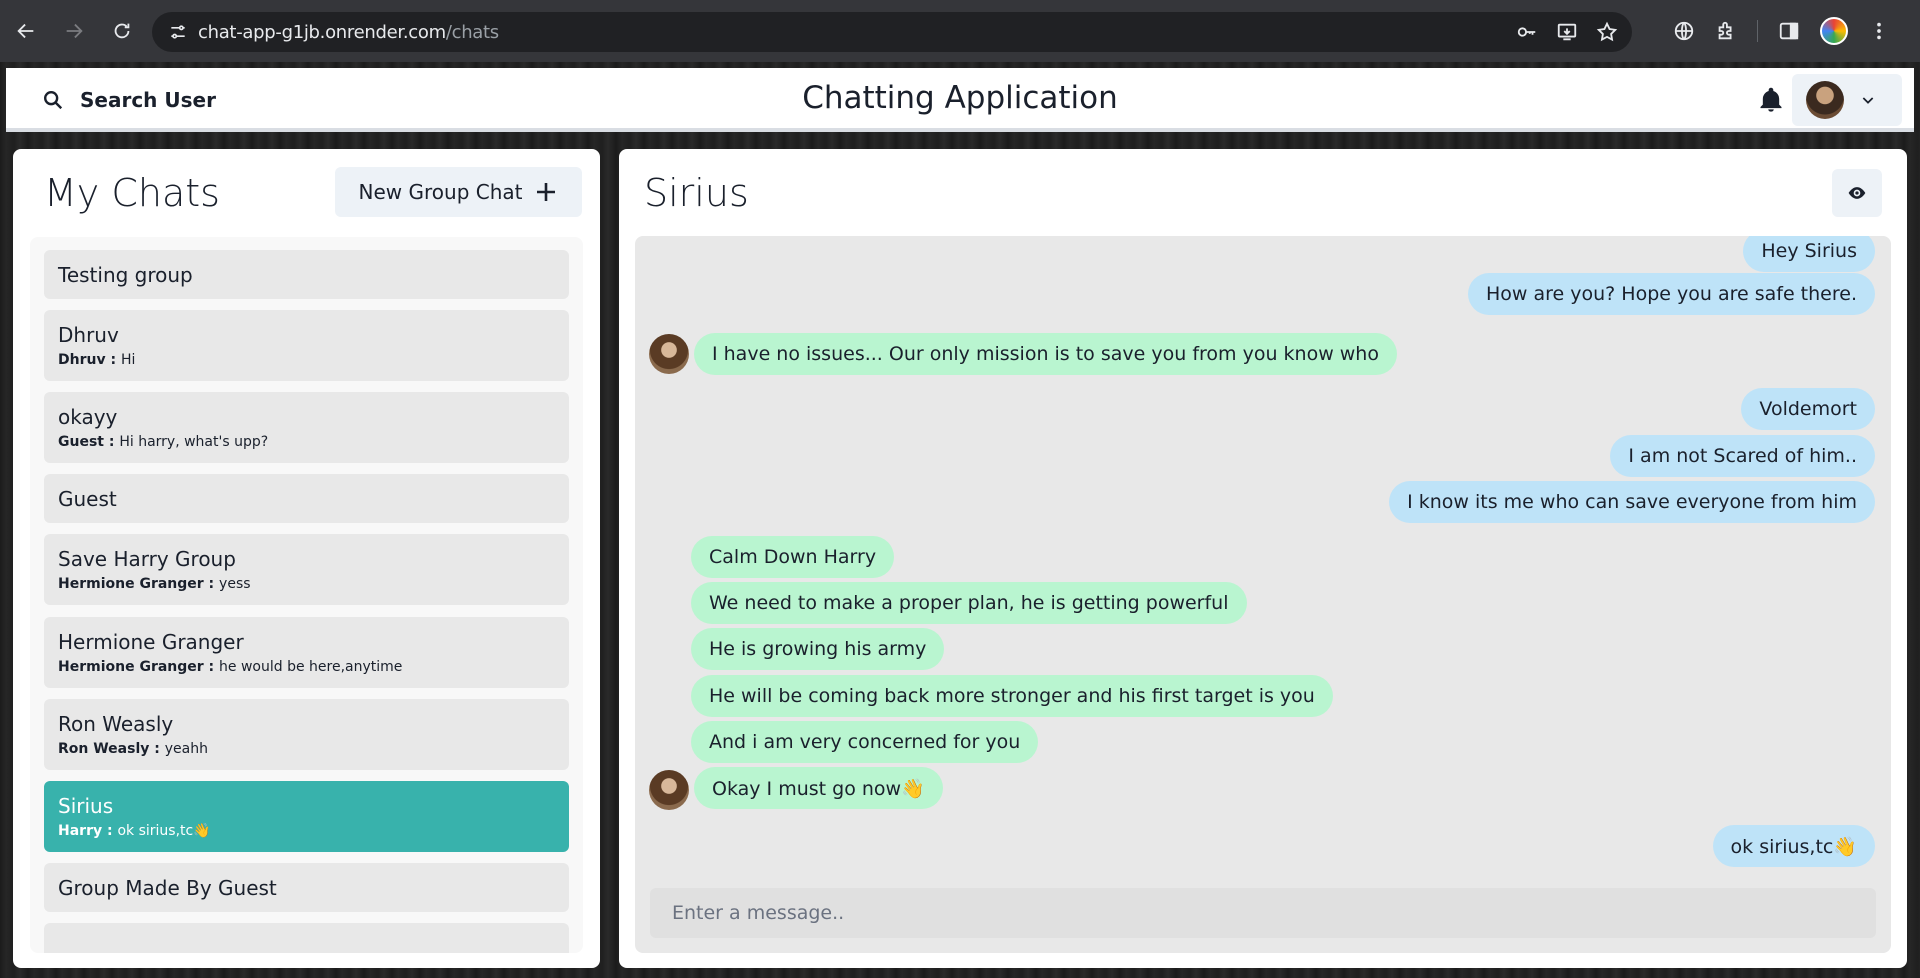 This screenshot has height=978, width=1920. Describe the element at coordinates (306, 442) in the screenshot. I see `chat-latest-message: Guest : Hi harry, what's upp?` at that location.